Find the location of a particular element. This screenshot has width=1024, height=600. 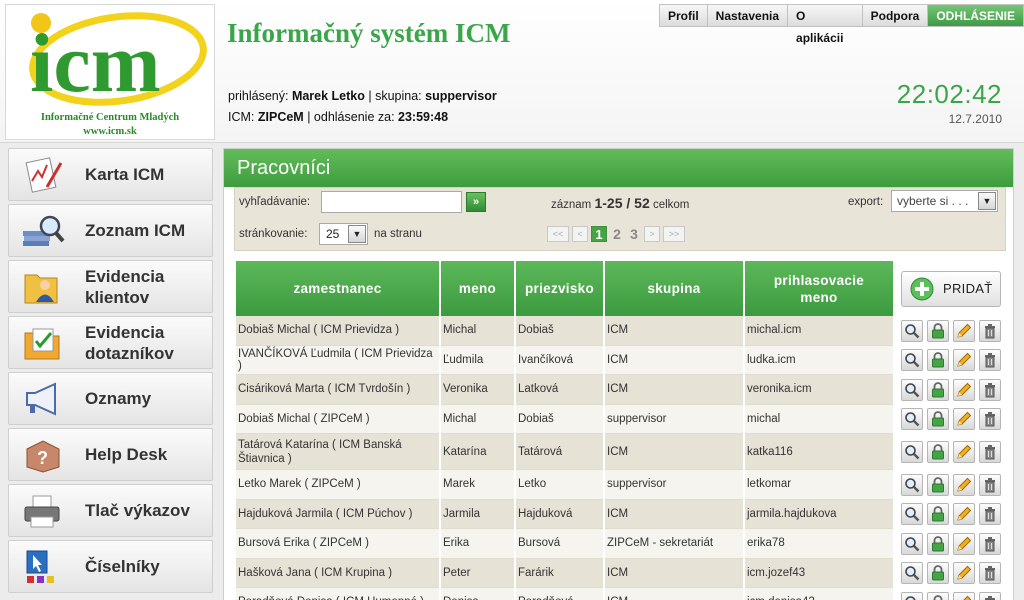

sidebar-item-oznamy: Oznamy is located at coordinates (110, 398).